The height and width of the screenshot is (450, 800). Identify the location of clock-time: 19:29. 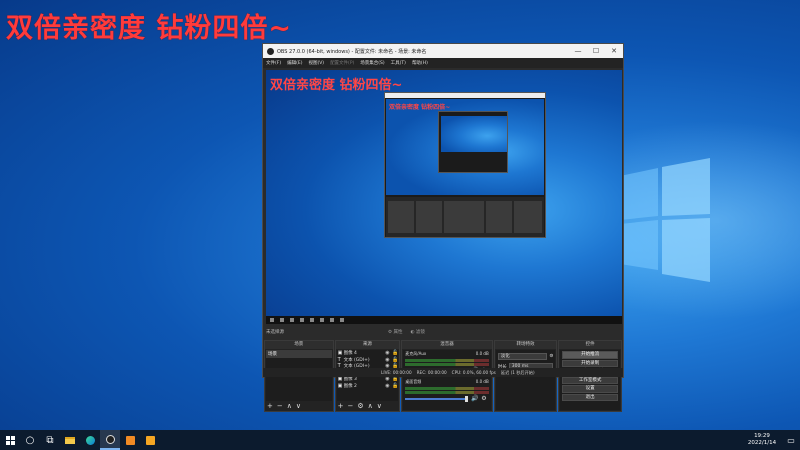
(762, 436).